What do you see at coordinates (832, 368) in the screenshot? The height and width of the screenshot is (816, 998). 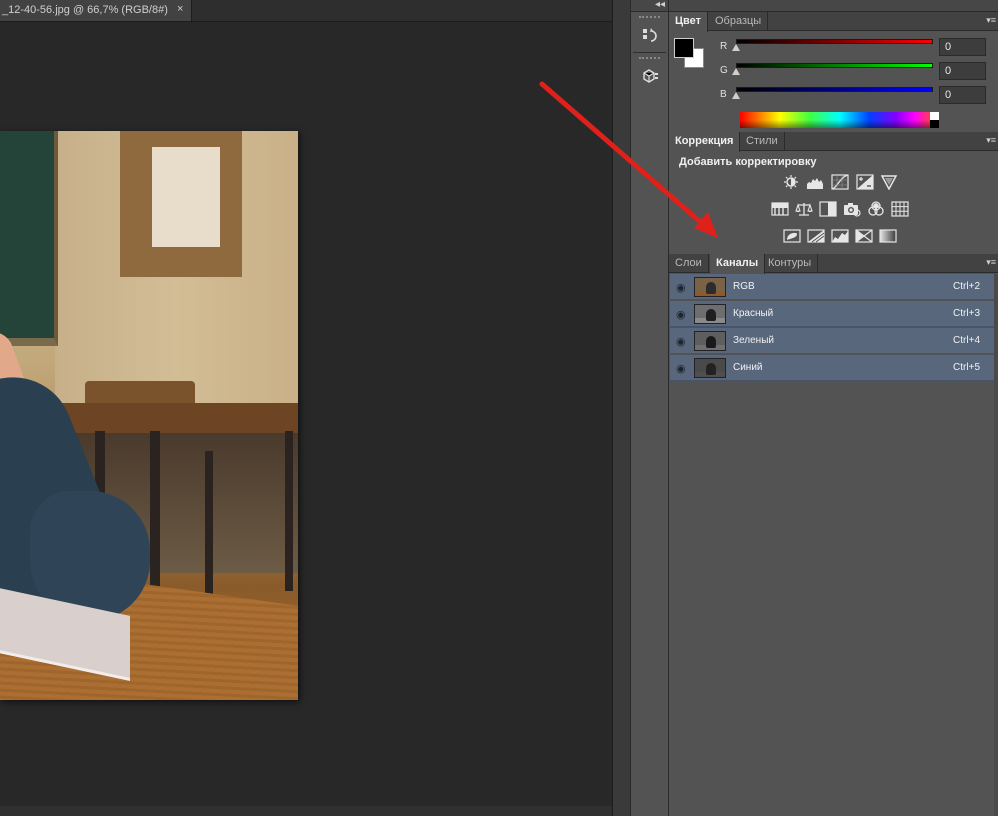 I see `channel-row-blue: ◉ Синий Ctrl+5` at bounding box center [832, 368].